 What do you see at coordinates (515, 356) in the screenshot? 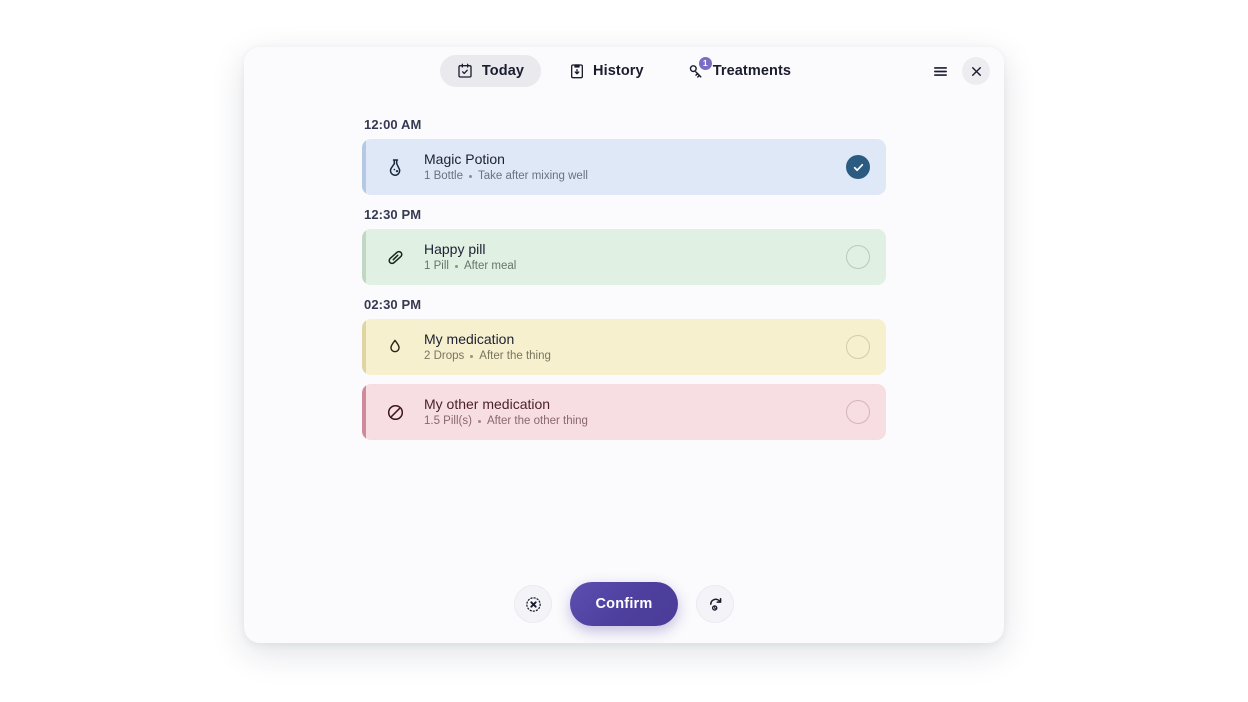
I see `med-note: After the thing` at bounding box center [515, 356].